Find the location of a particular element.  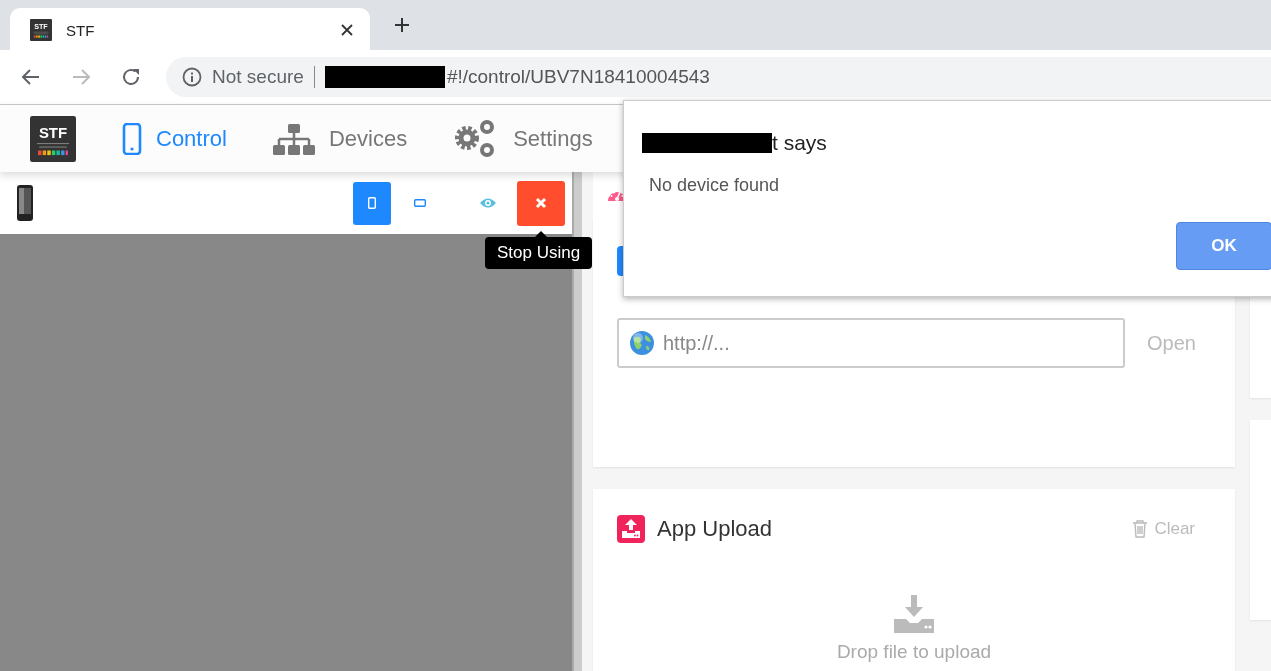

landscape-icon is located at coordinates (420, 203).